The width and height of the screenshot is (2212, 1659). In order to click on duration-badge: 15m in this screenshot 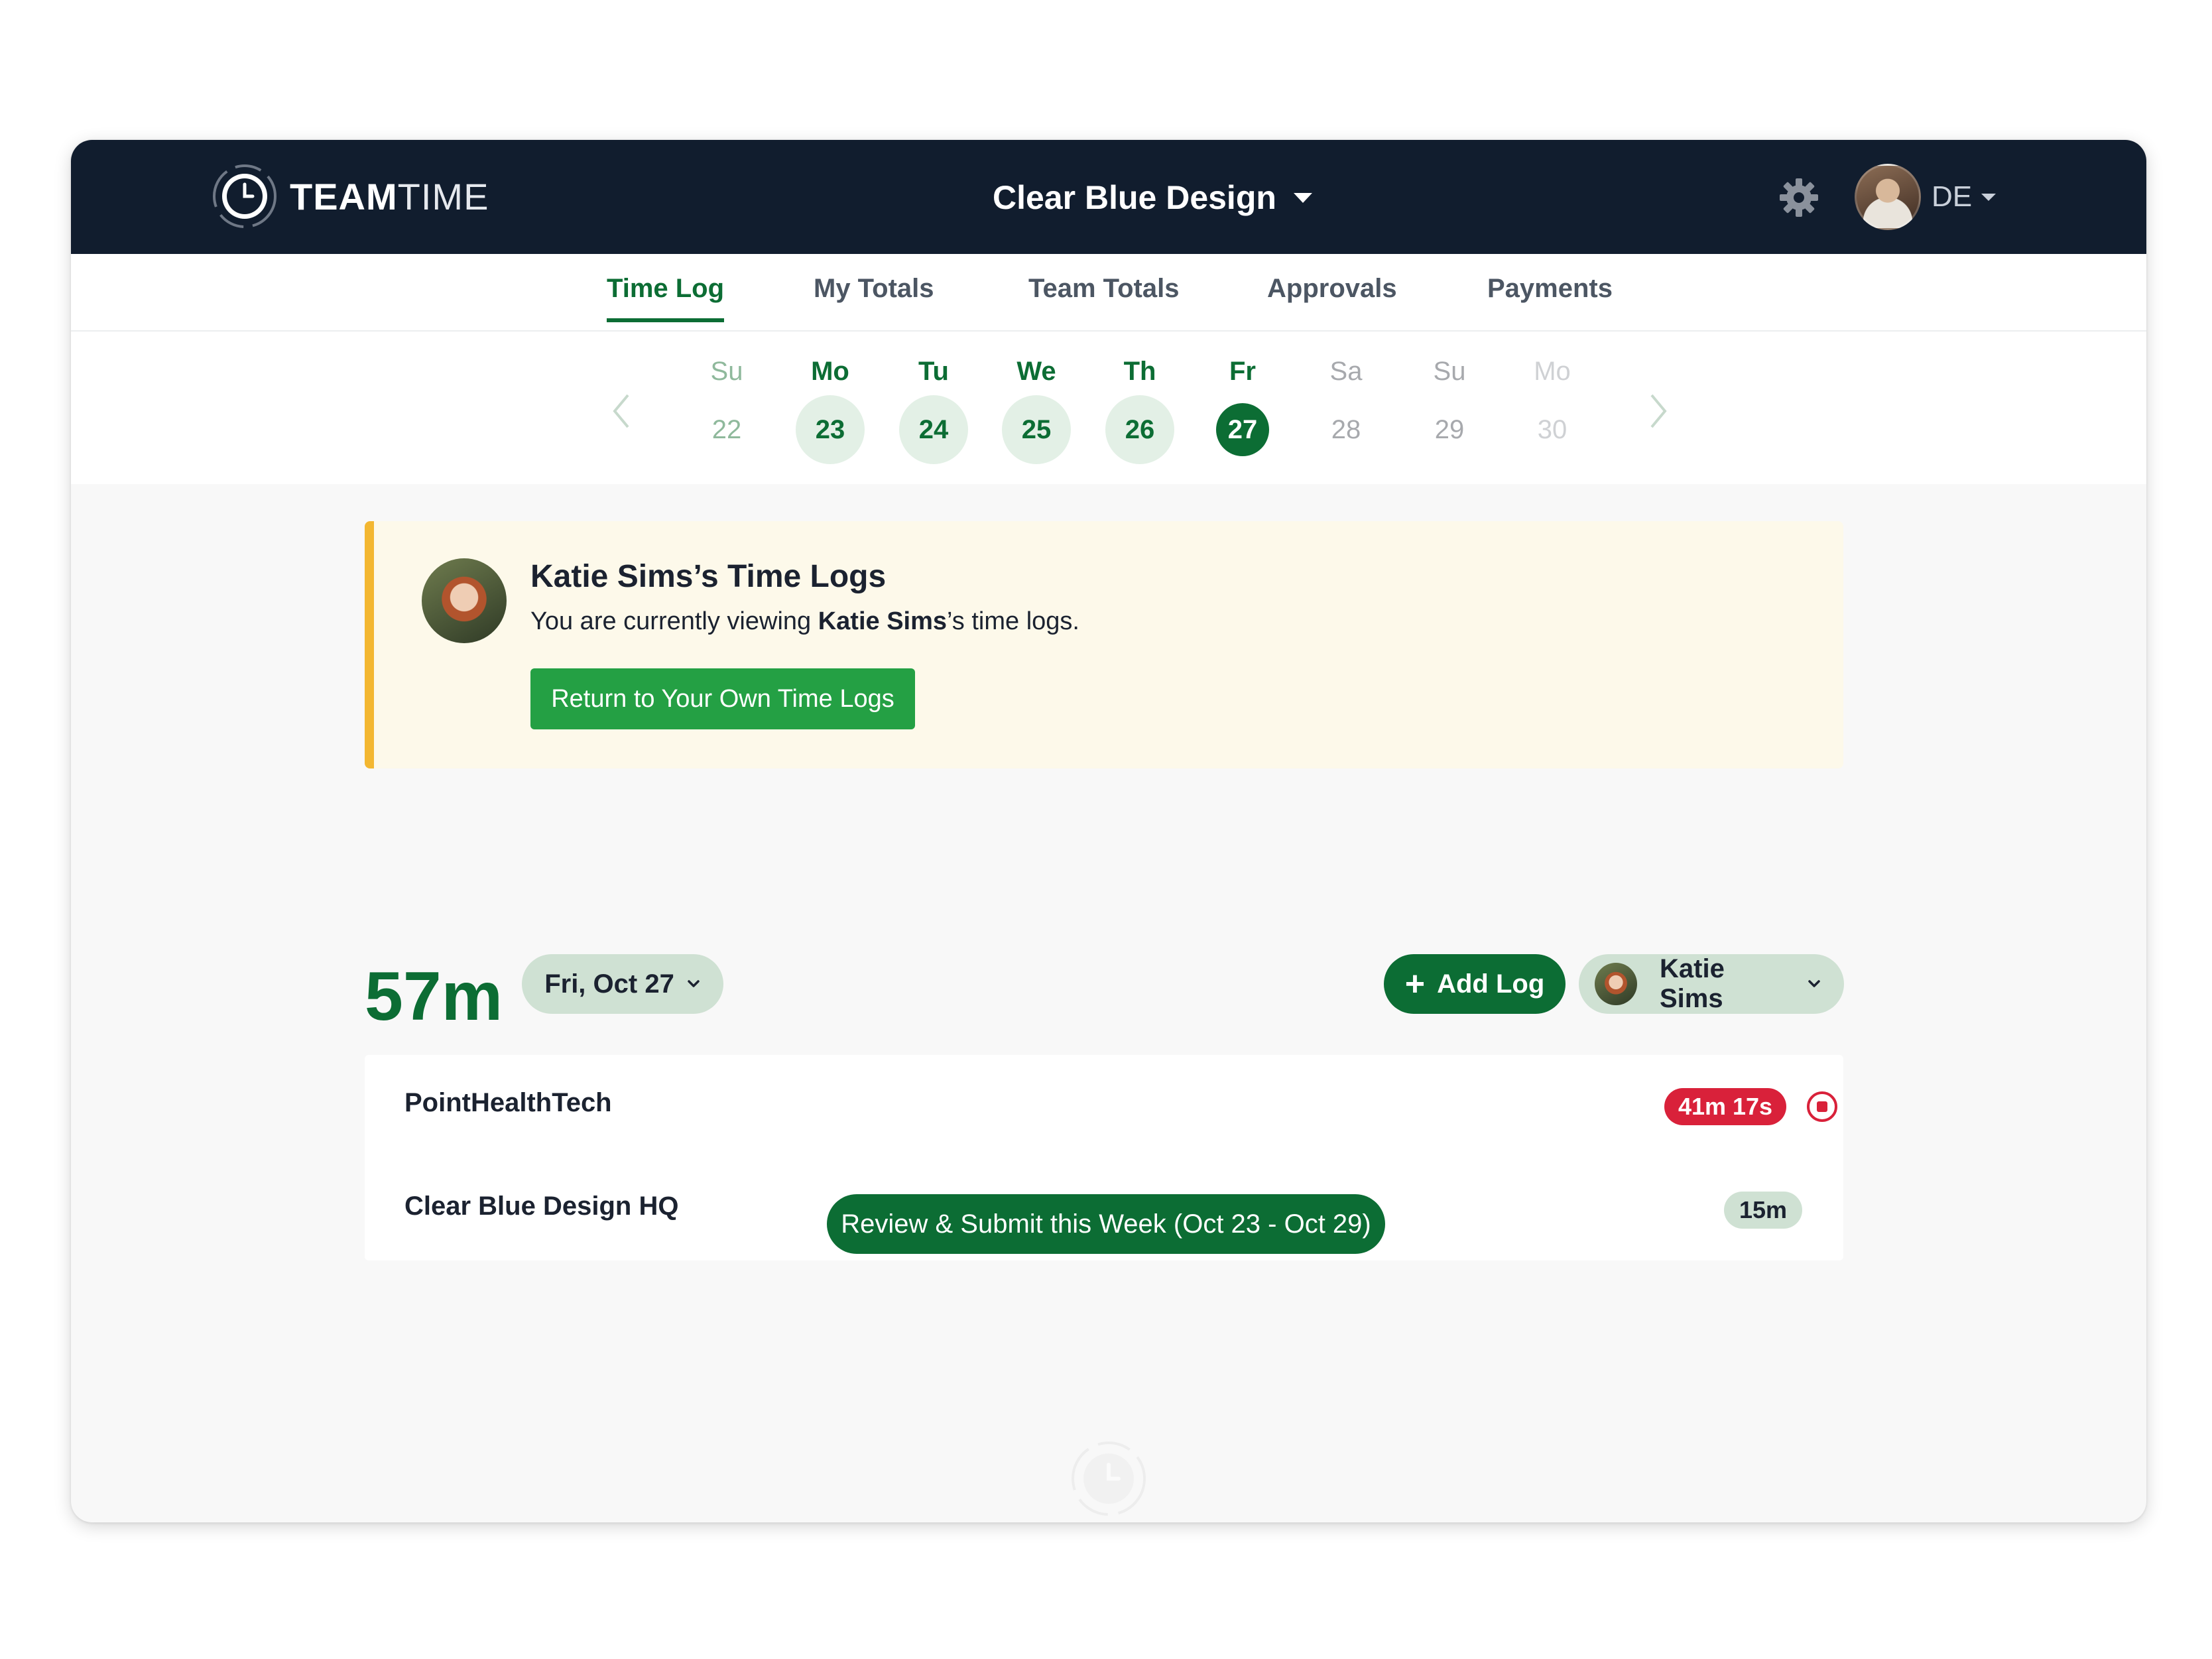, I will do `click(1763, 1210)`.